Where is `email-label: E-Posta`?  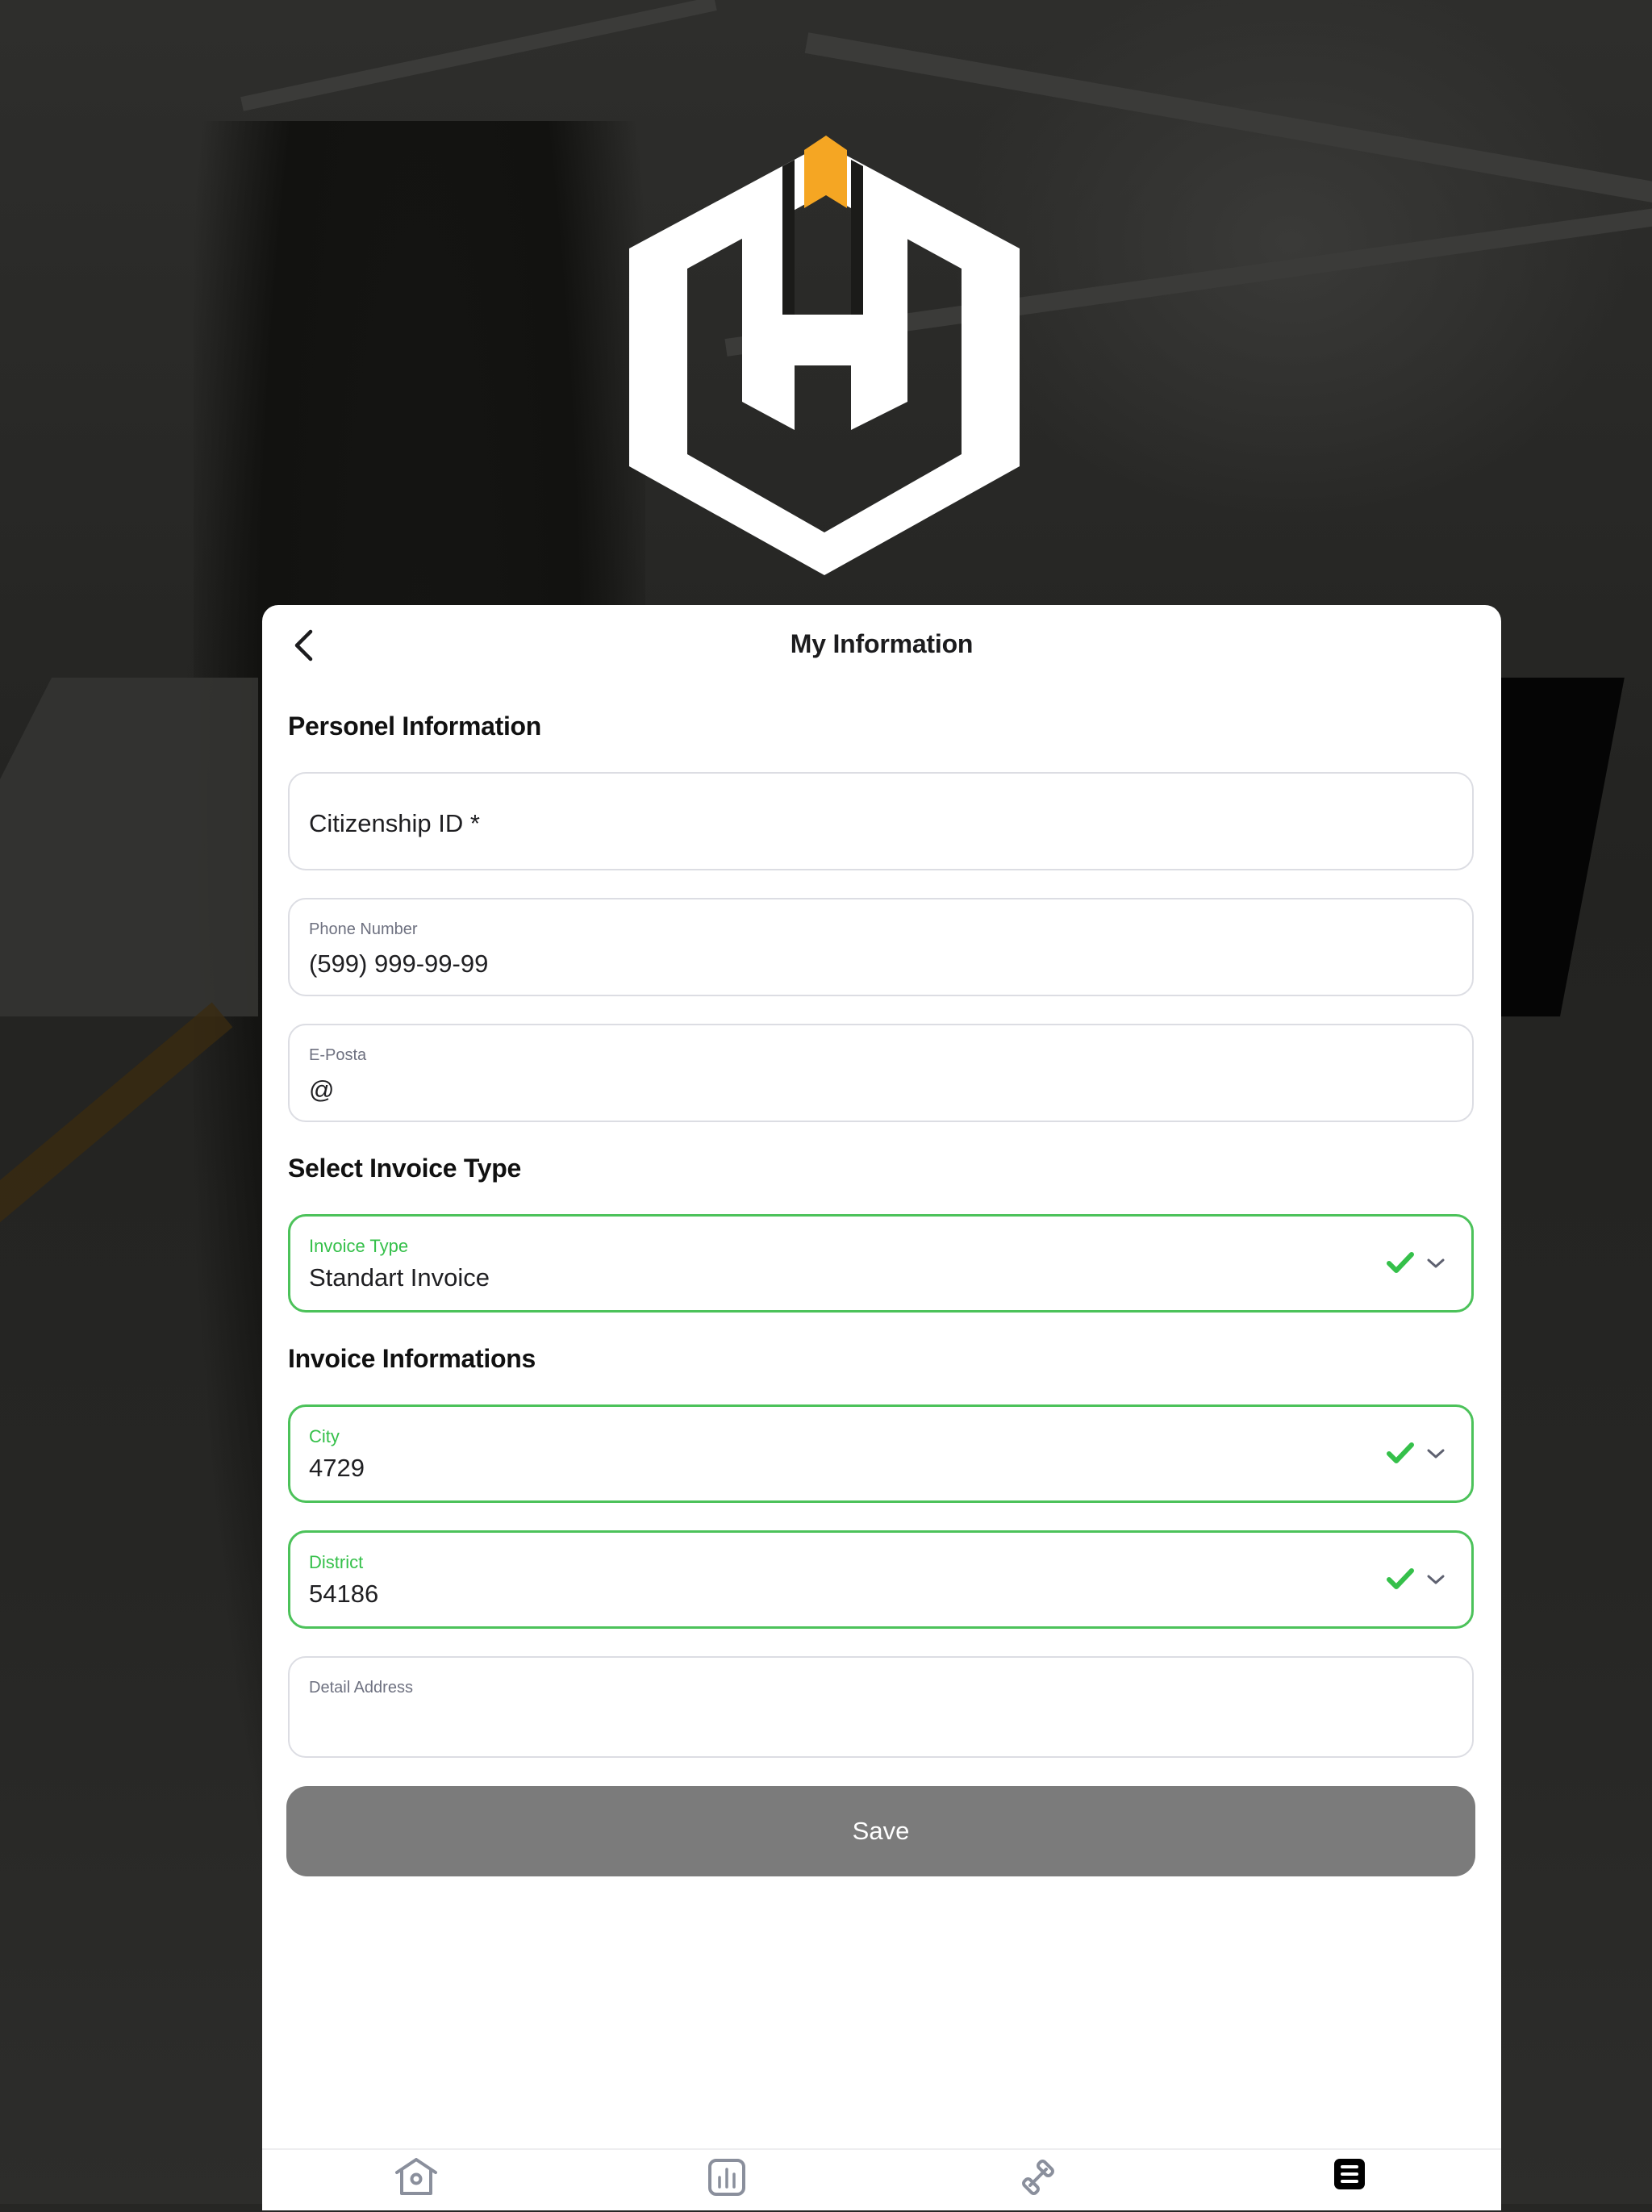
email-label: E-Posta is located at coordinates (338, 1055).